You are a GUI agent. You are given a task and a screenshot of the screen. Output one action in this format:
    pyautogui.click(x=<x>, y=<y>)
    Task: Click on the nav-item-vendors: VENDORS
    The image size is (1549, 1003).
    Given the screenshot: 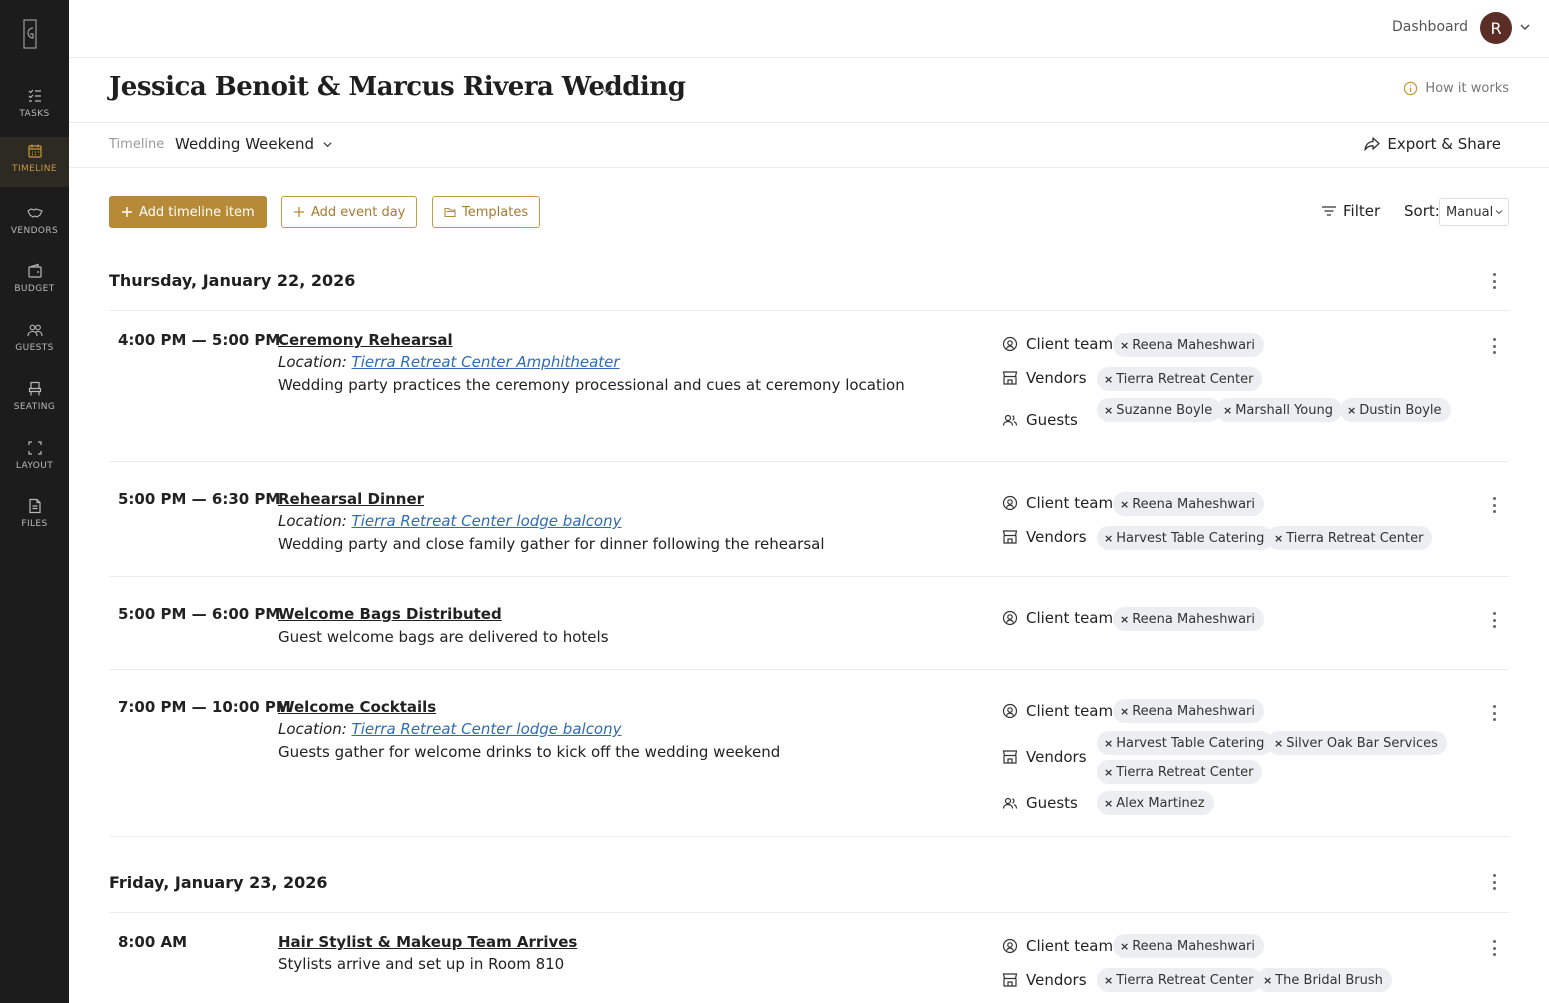 What is the action you would take?
    pyautogui.click(x=34, y=225)
    